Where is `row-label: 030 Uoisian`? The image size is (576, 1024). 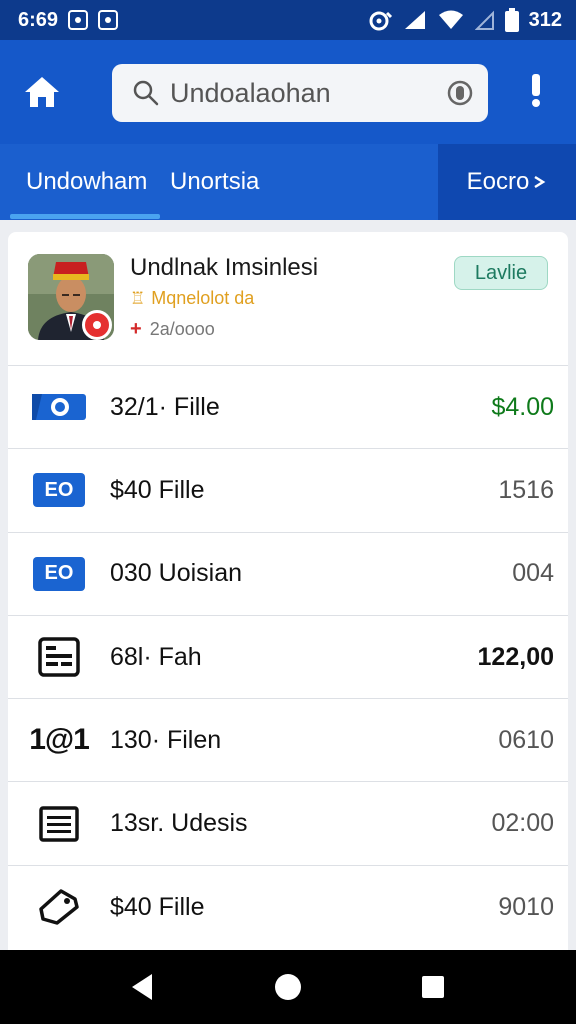
row-label: 030 Uoisian is located at coordinates (176, 573).